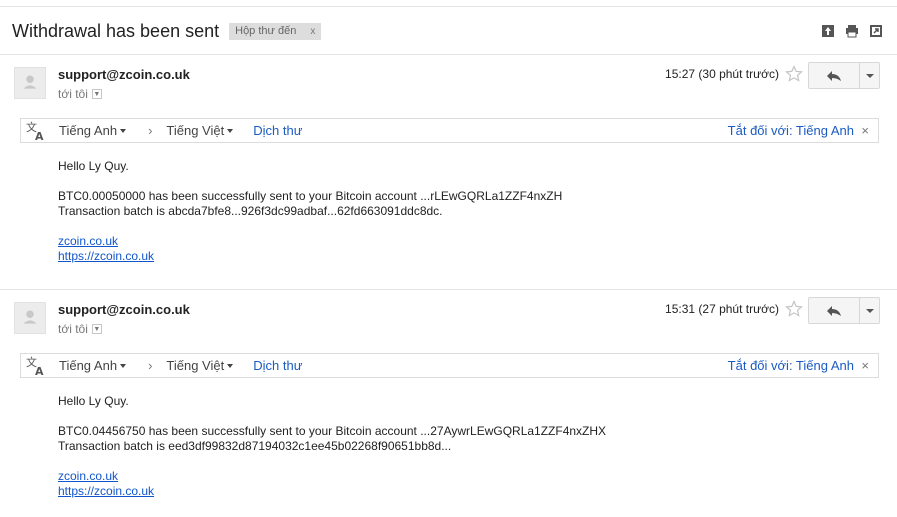 This screenshot has height=517, width=897. What do you see at coordinates (828, 31) in the screenshot?
I see `archive-icon` at bounding box center [828, 31].